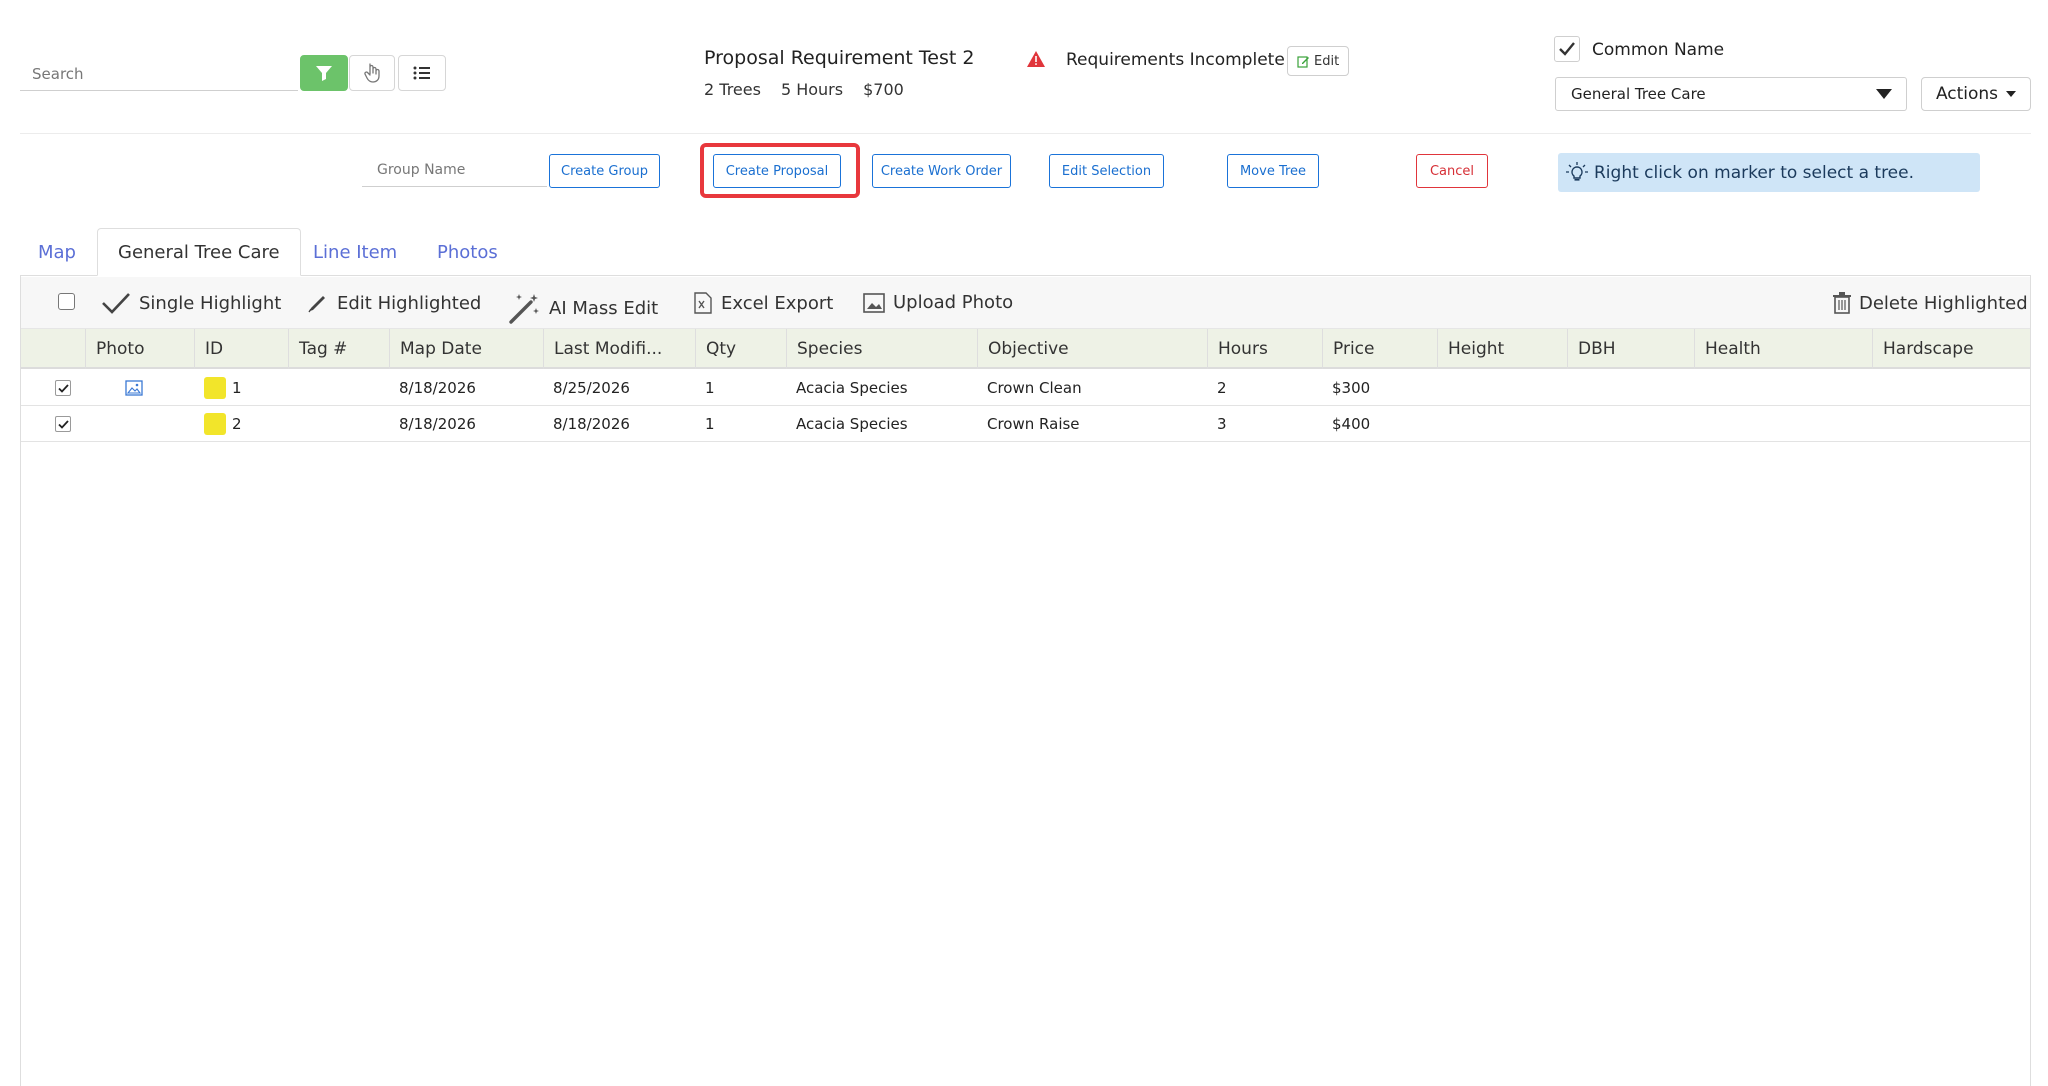 Image resolution: width=2048 pixels, height=1086 pixels. Describe the element at coordinates (1175, 60) in the screenshot. I see `requirements-status: Requirements Incomplete` at that location.